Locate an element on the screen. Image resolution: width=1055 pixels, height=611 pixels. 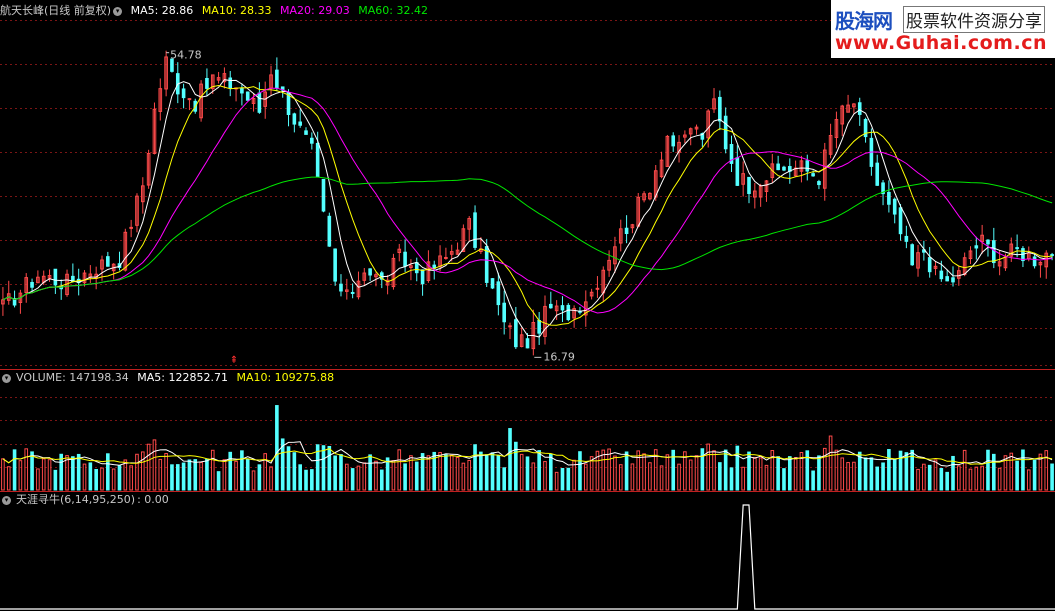
volume-bars is located at coordinates (527, 448).